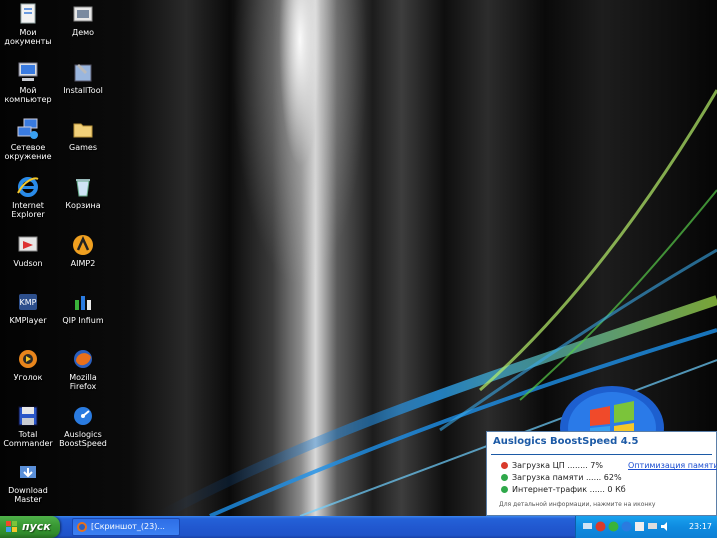 This screenshot has height=538, width=717. I want to click on desktop-icon-games: Games, so click(83, 134).